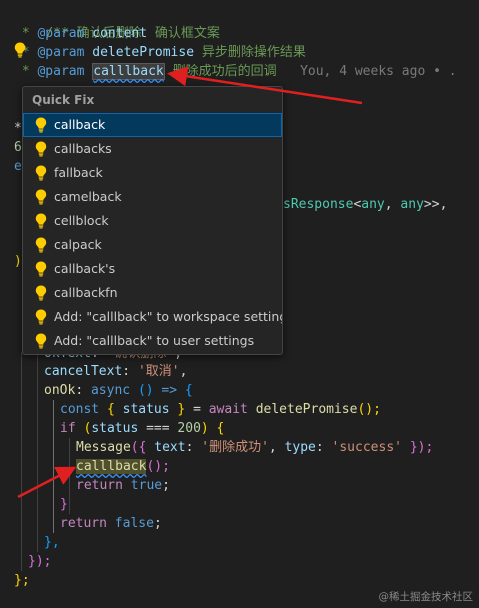 This screenshot has height=608, width=479. What do you see at coordinates (111, 523) in the screenshot?
I see `code-line: return false;` at bounding box center [111, 523].